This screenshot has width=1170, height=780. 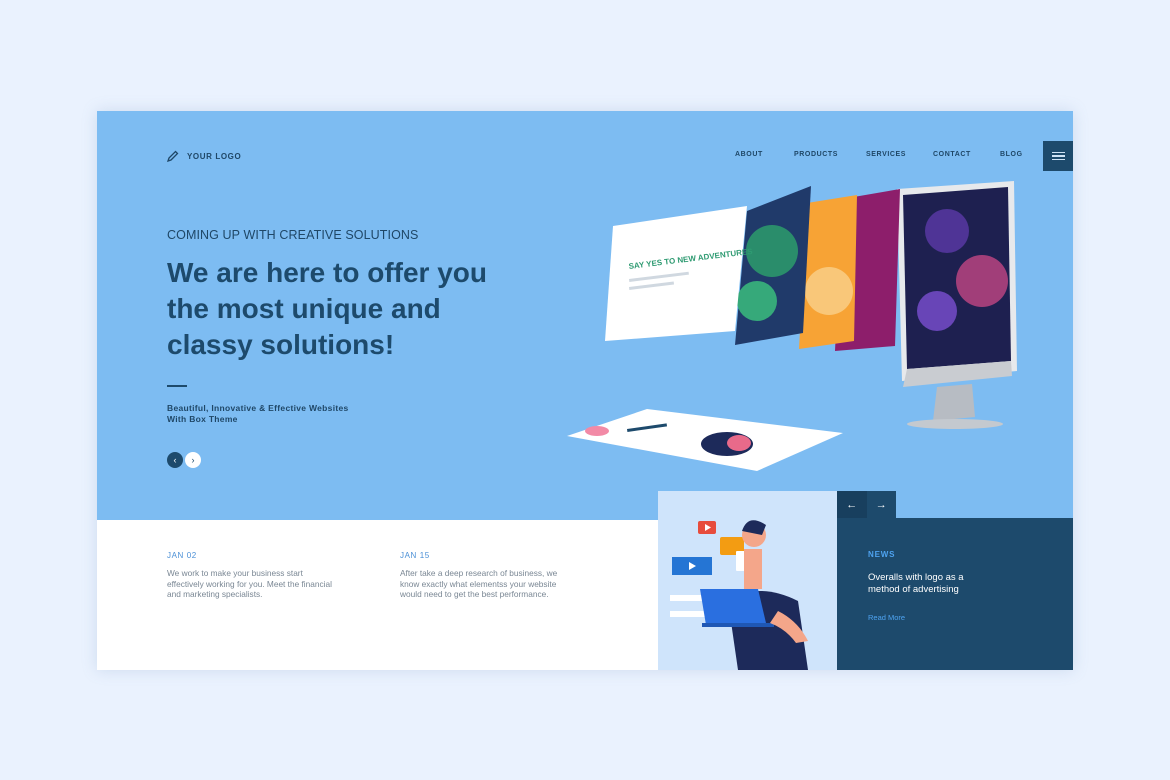 What do you see at coordinates (173, 156) in the screenshot?
I see `pencil-icon` at bounding box center [173, 156].